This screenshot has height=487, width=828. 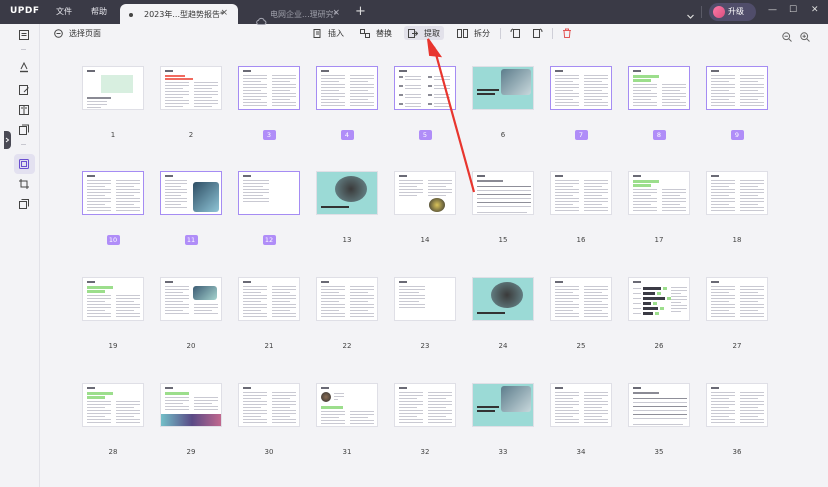 I want to click on tab-document-2: 电网企业...理研究* ×, so click(x=294, y=14).